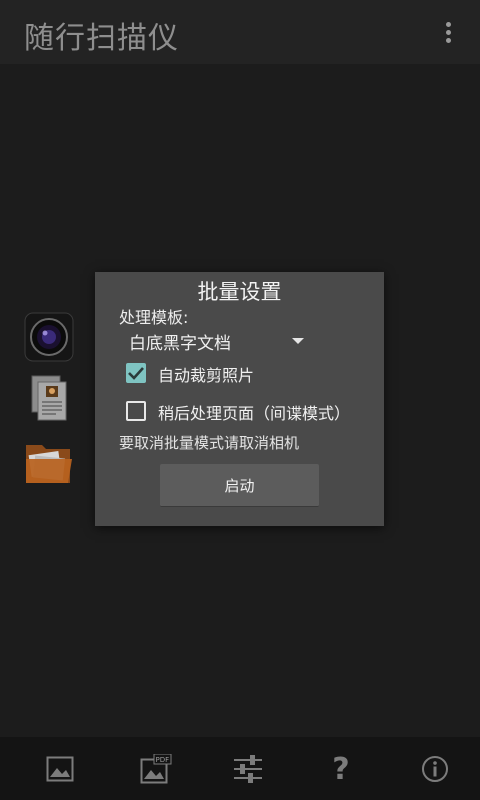 The image size is (480, 800). I want to click on template-dropdown: 白底黑字文档, so click(219, 341).